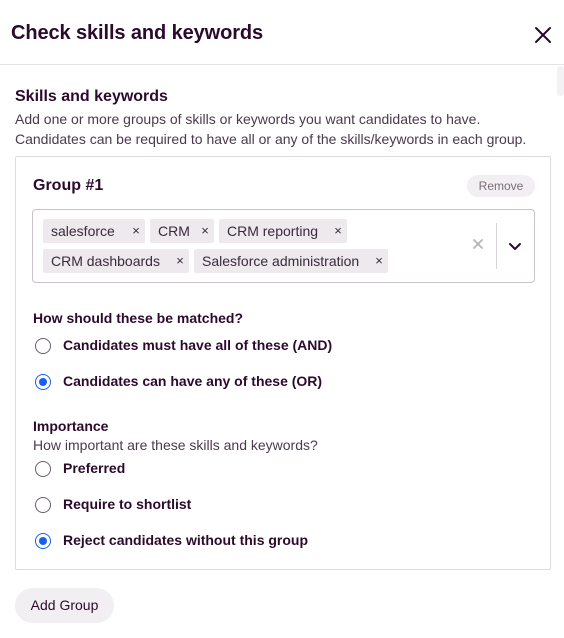  I want to click on radio-importance-reject: Reject candidates without this group, so click(195, 541).